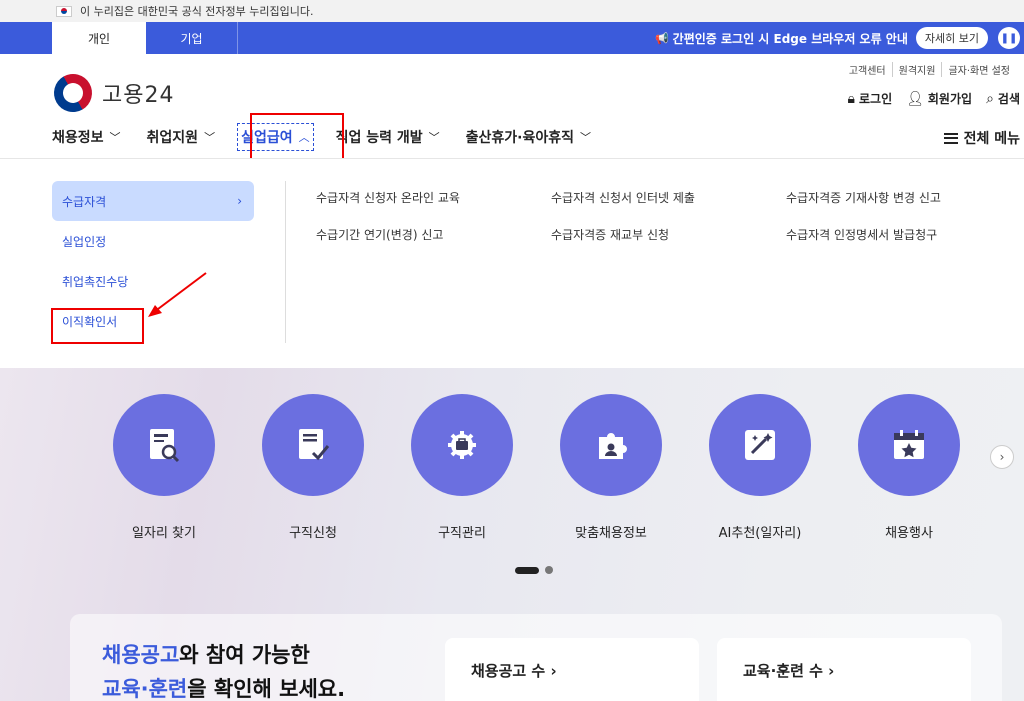 Image resolution: width=1024 pixels, height=701 pixels. I want to click on chevron-right-icon: ›, so click(239, 201).